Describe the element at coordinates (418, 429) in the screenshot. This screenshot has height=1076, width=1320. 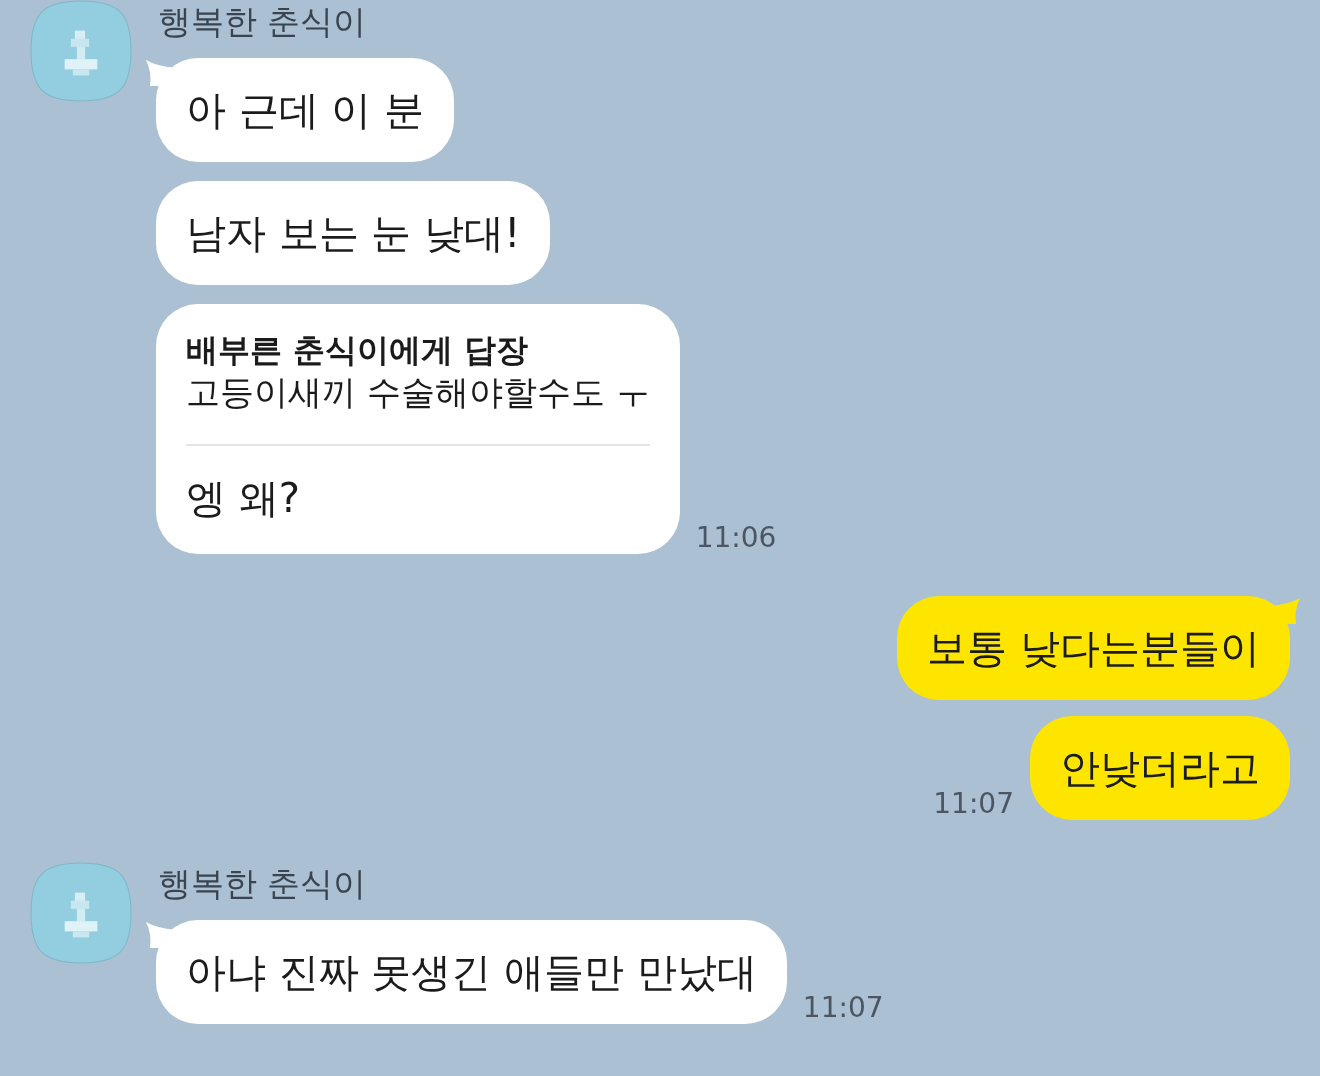
I see `reply-message-bubble: 배부른 춘식이에게 답장 고등이새끼 수술해야할수도 ㅜ 엥 왜?` at that location.